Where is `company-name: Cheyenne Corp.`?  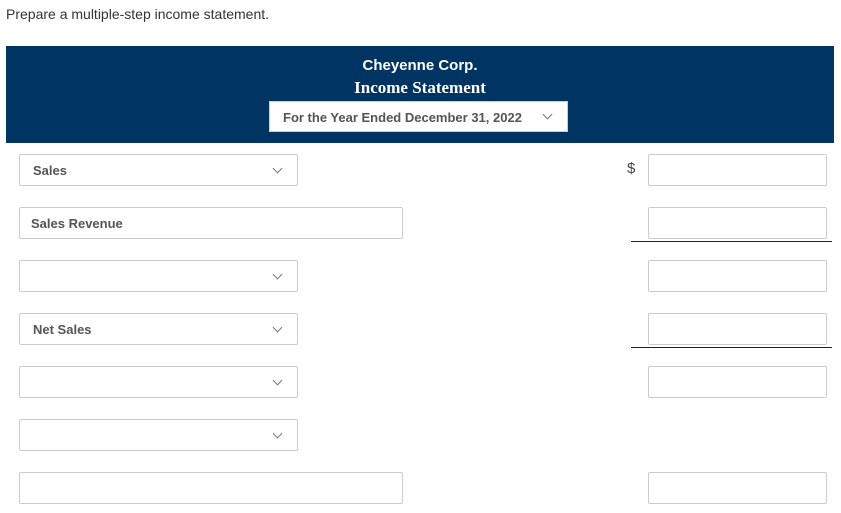
company-name: Cheyenne Corp. is located at coordinates (420, 65).